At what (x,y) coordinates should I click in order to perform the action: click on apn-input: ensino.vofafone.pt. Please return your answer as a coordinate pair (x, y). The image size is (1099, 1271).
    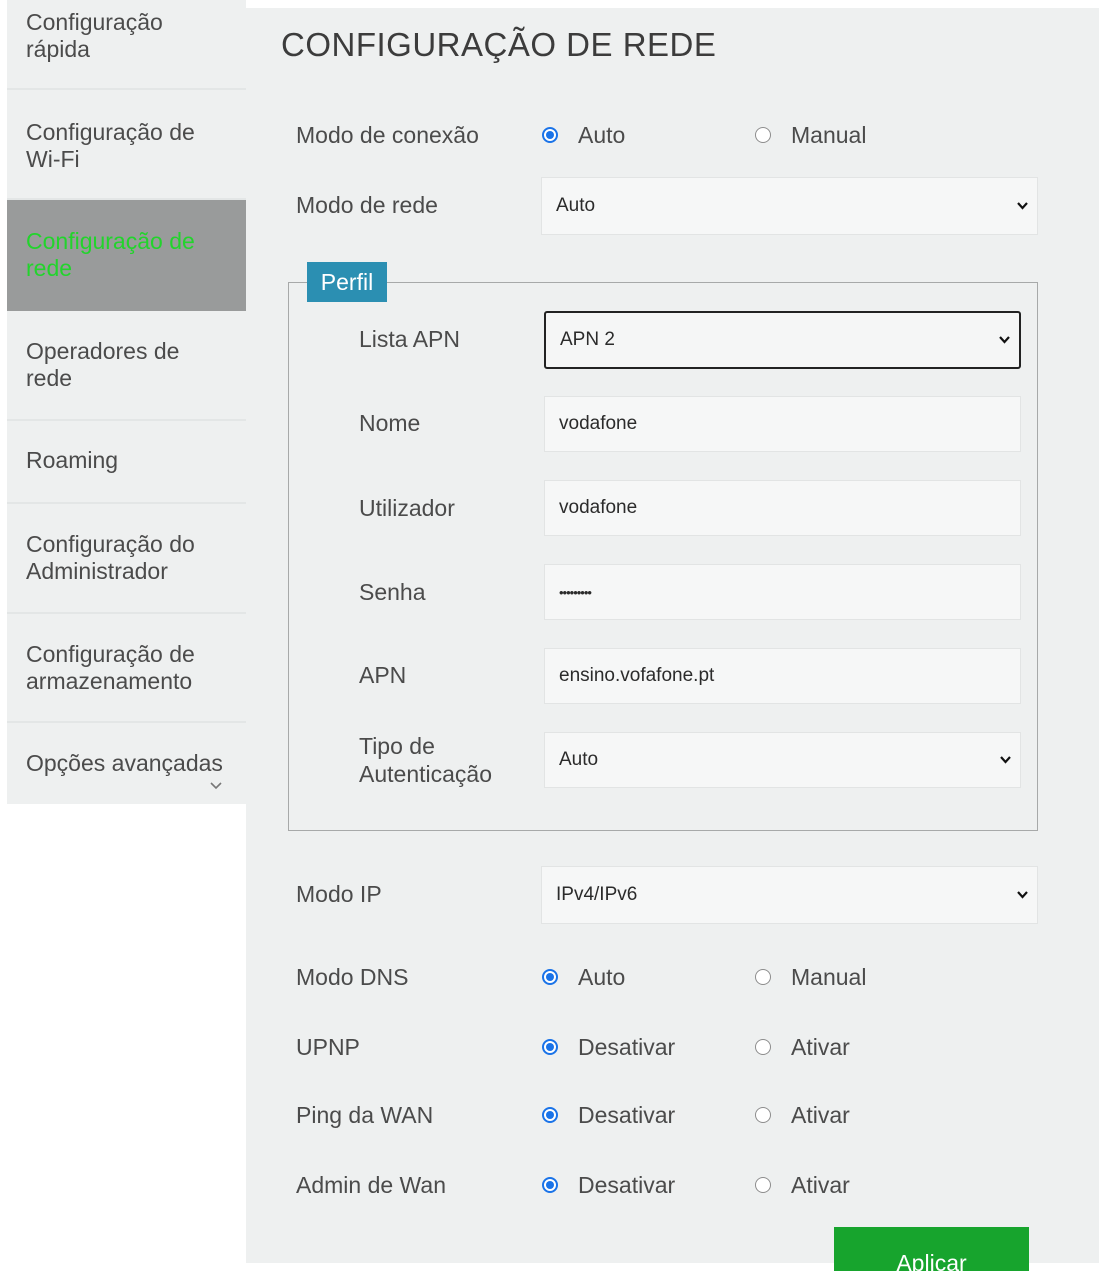
    Looking at the image, I should click on (782, 676).